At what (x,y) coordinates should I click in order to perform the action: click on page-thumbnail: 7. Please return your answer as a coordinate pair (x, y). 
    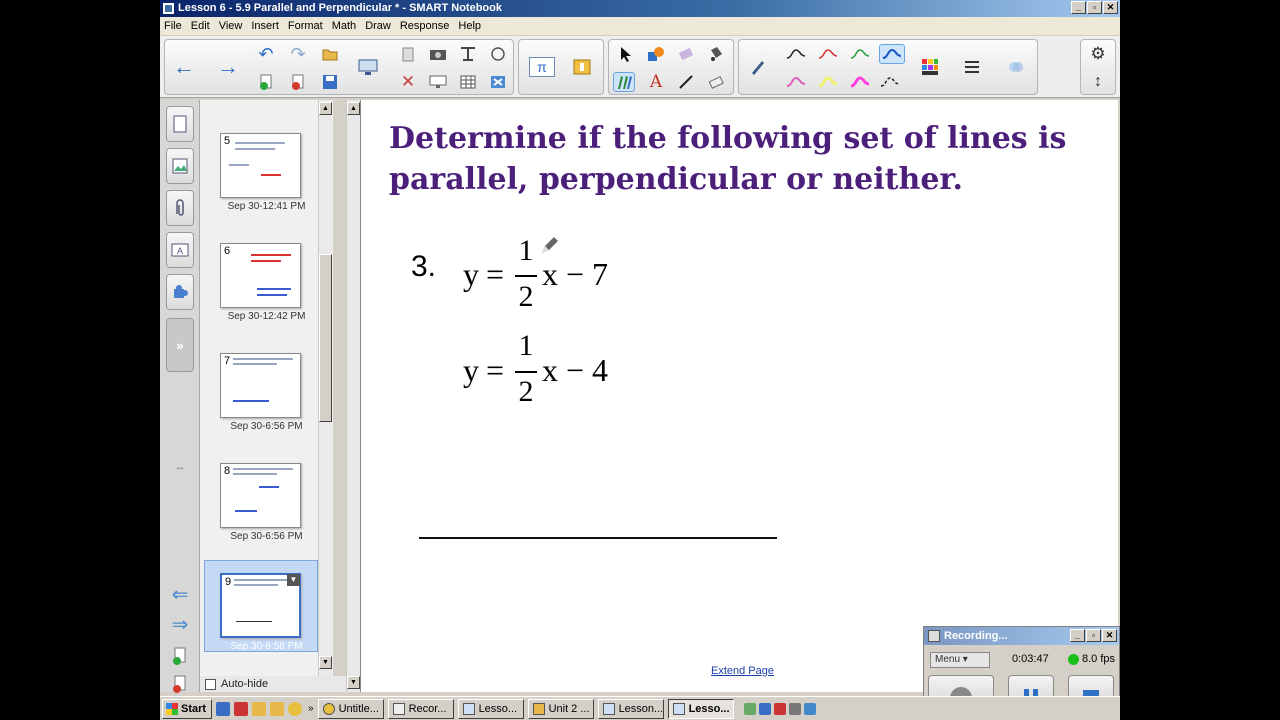
    Looking at the image, I should click on (260, 385).